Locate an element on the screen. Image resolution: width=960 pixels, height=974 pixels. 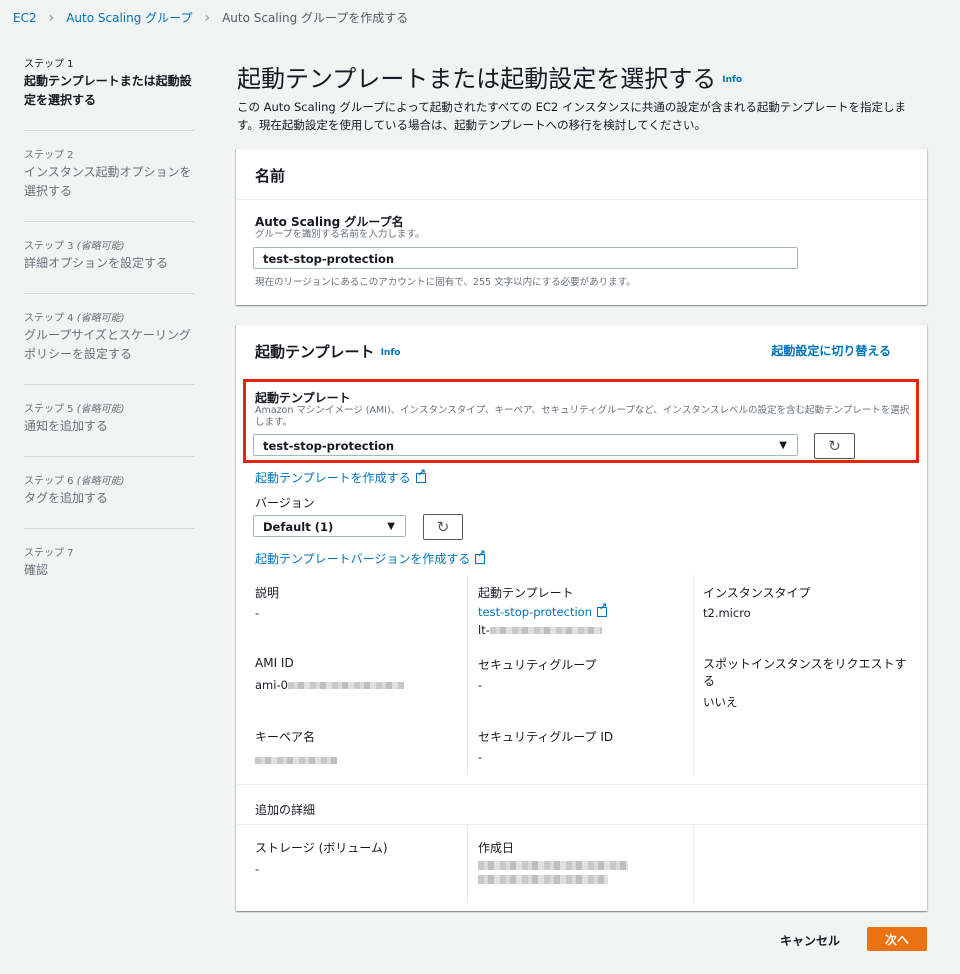
security-group-id-value: - is located at coordinates (480, 757).